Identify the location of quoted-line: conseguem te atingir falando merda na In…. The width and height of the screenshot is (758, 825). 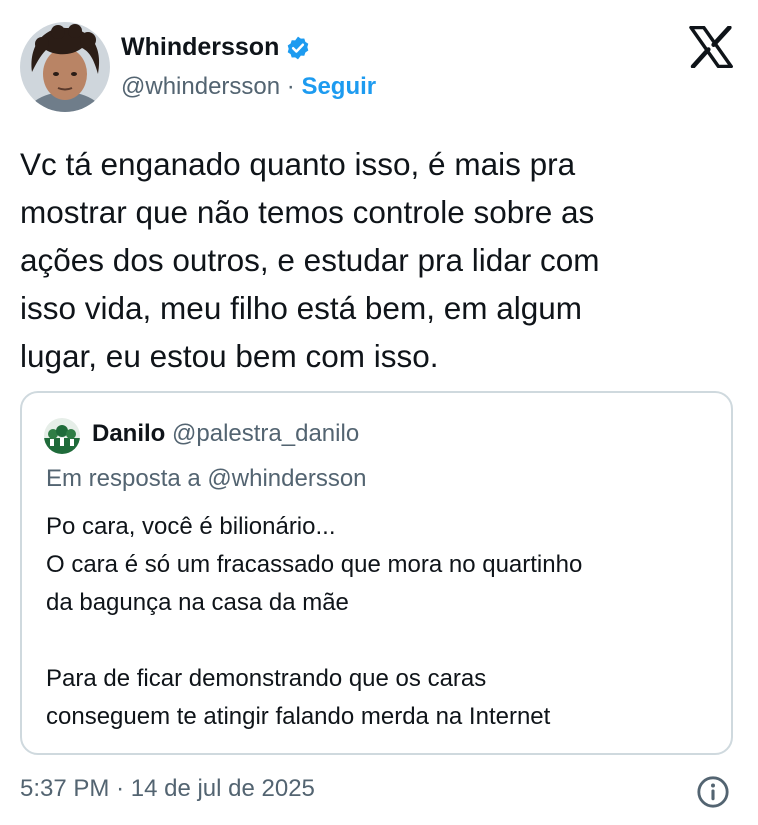
(298, 716).